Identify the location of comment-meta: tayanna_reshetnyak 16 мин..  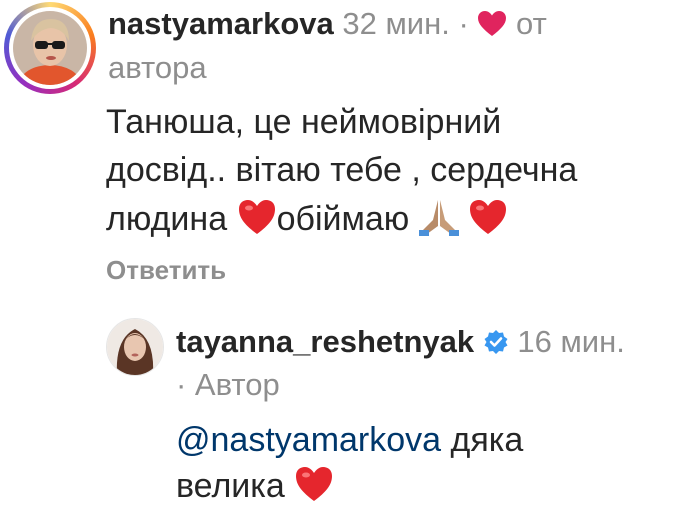
(400, 343).